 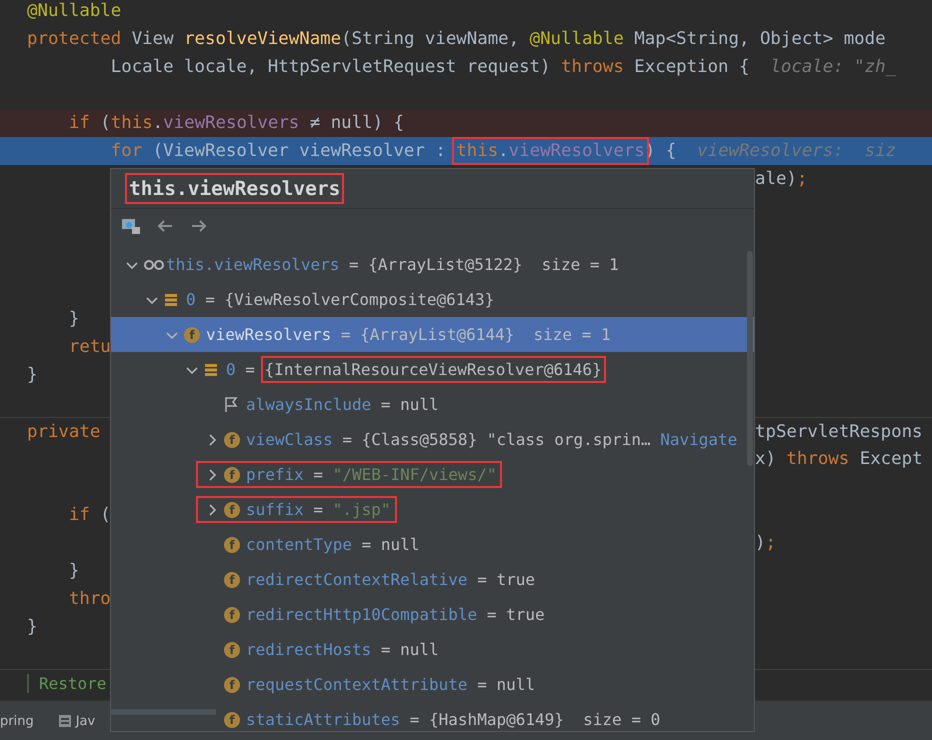 What do you see at coordinates (833, 67) in the screenshot?
I see `inline-hint: locale: "zh_` at bounding box center [833, 67].